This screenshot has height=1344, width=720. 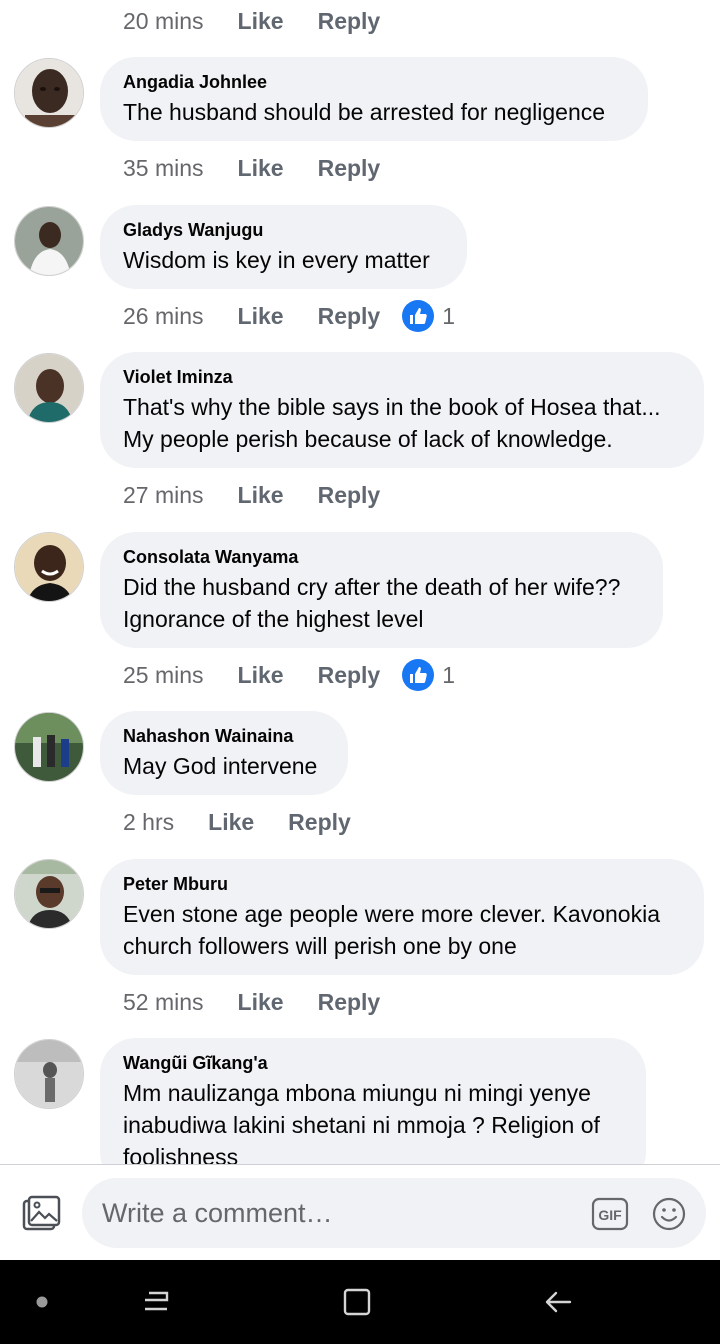 What do you see at coordinates (289, 316) in the screenshot?
I see `comment-meta-row: 26 mins Like Reply 1` at bounding box center [289, 316].